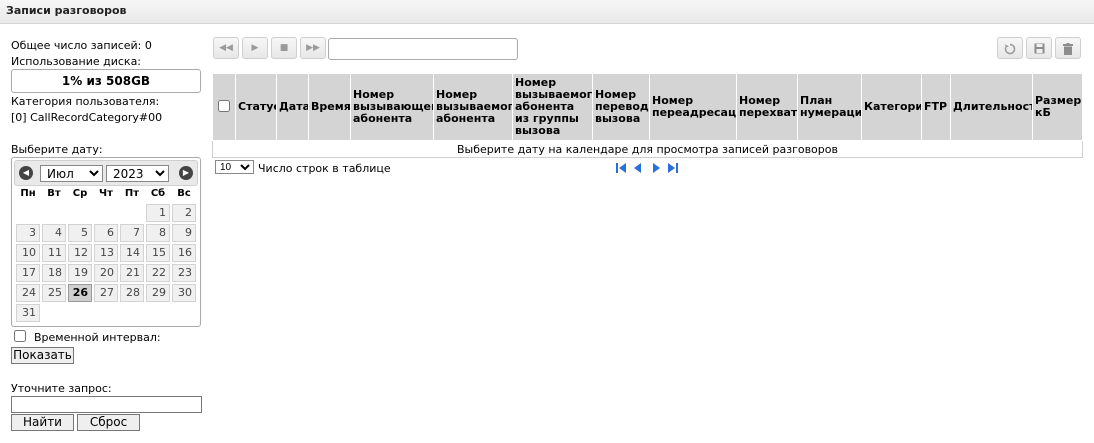  I want to click on delete-button, so click(1068, 48).